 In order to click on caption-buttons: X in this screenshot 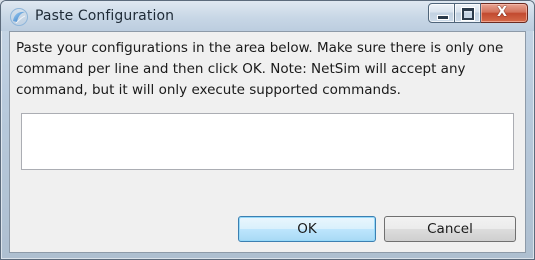, I will do `click(478, 13)`.